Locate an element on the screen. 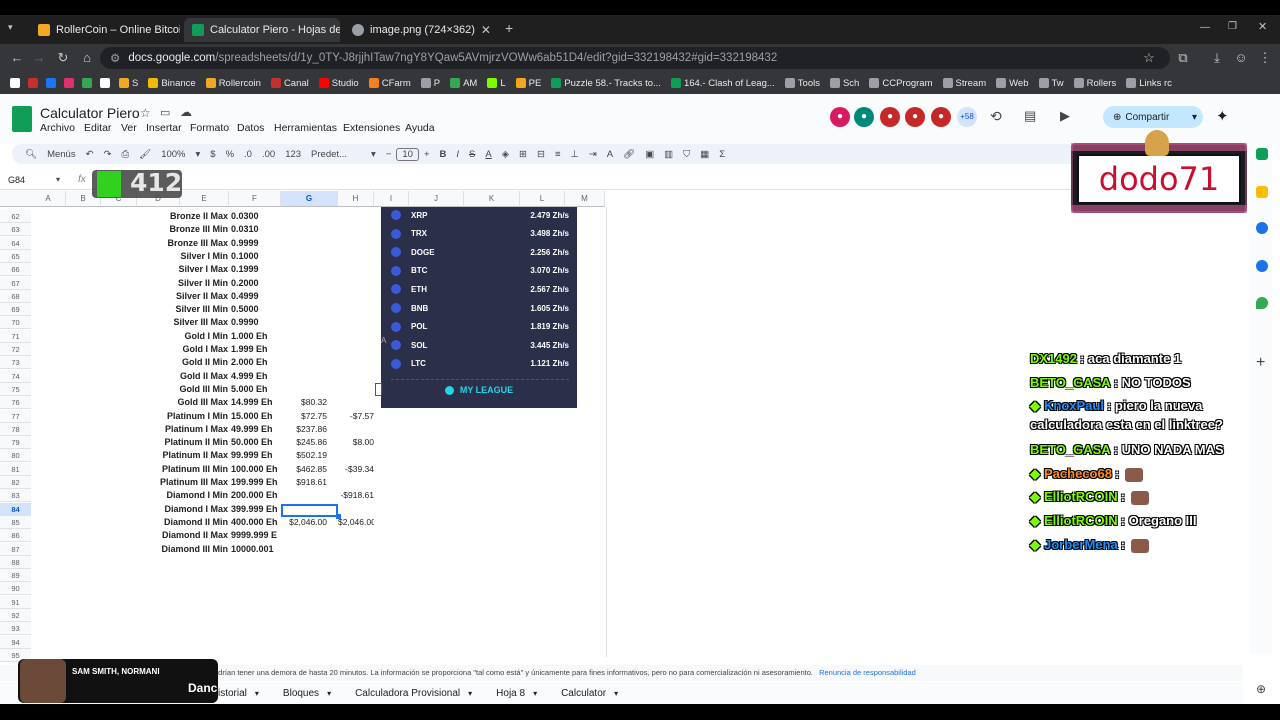  insert-link-icon: 🔗︎ is located at coordinates (629, 154).